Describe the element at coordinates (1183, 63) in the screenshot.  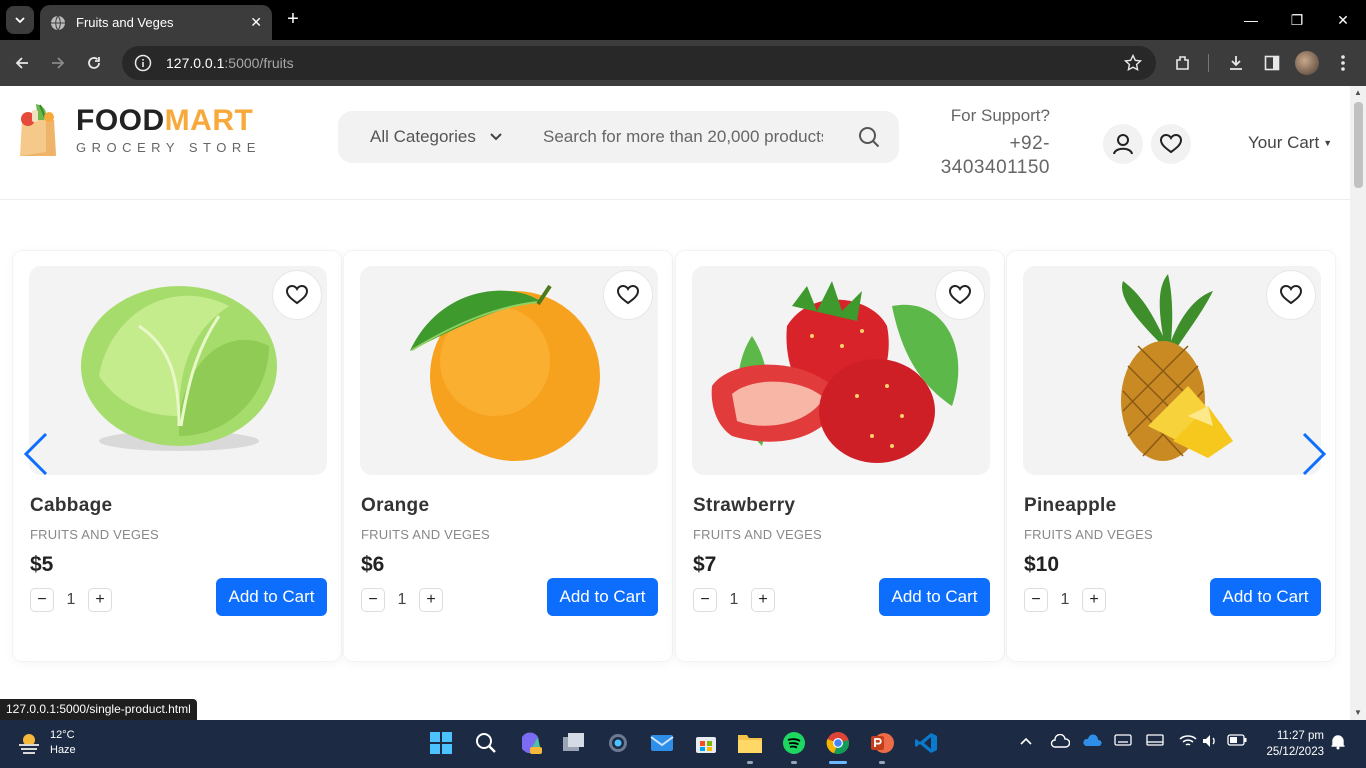
I see `extensions-icon` at that location.